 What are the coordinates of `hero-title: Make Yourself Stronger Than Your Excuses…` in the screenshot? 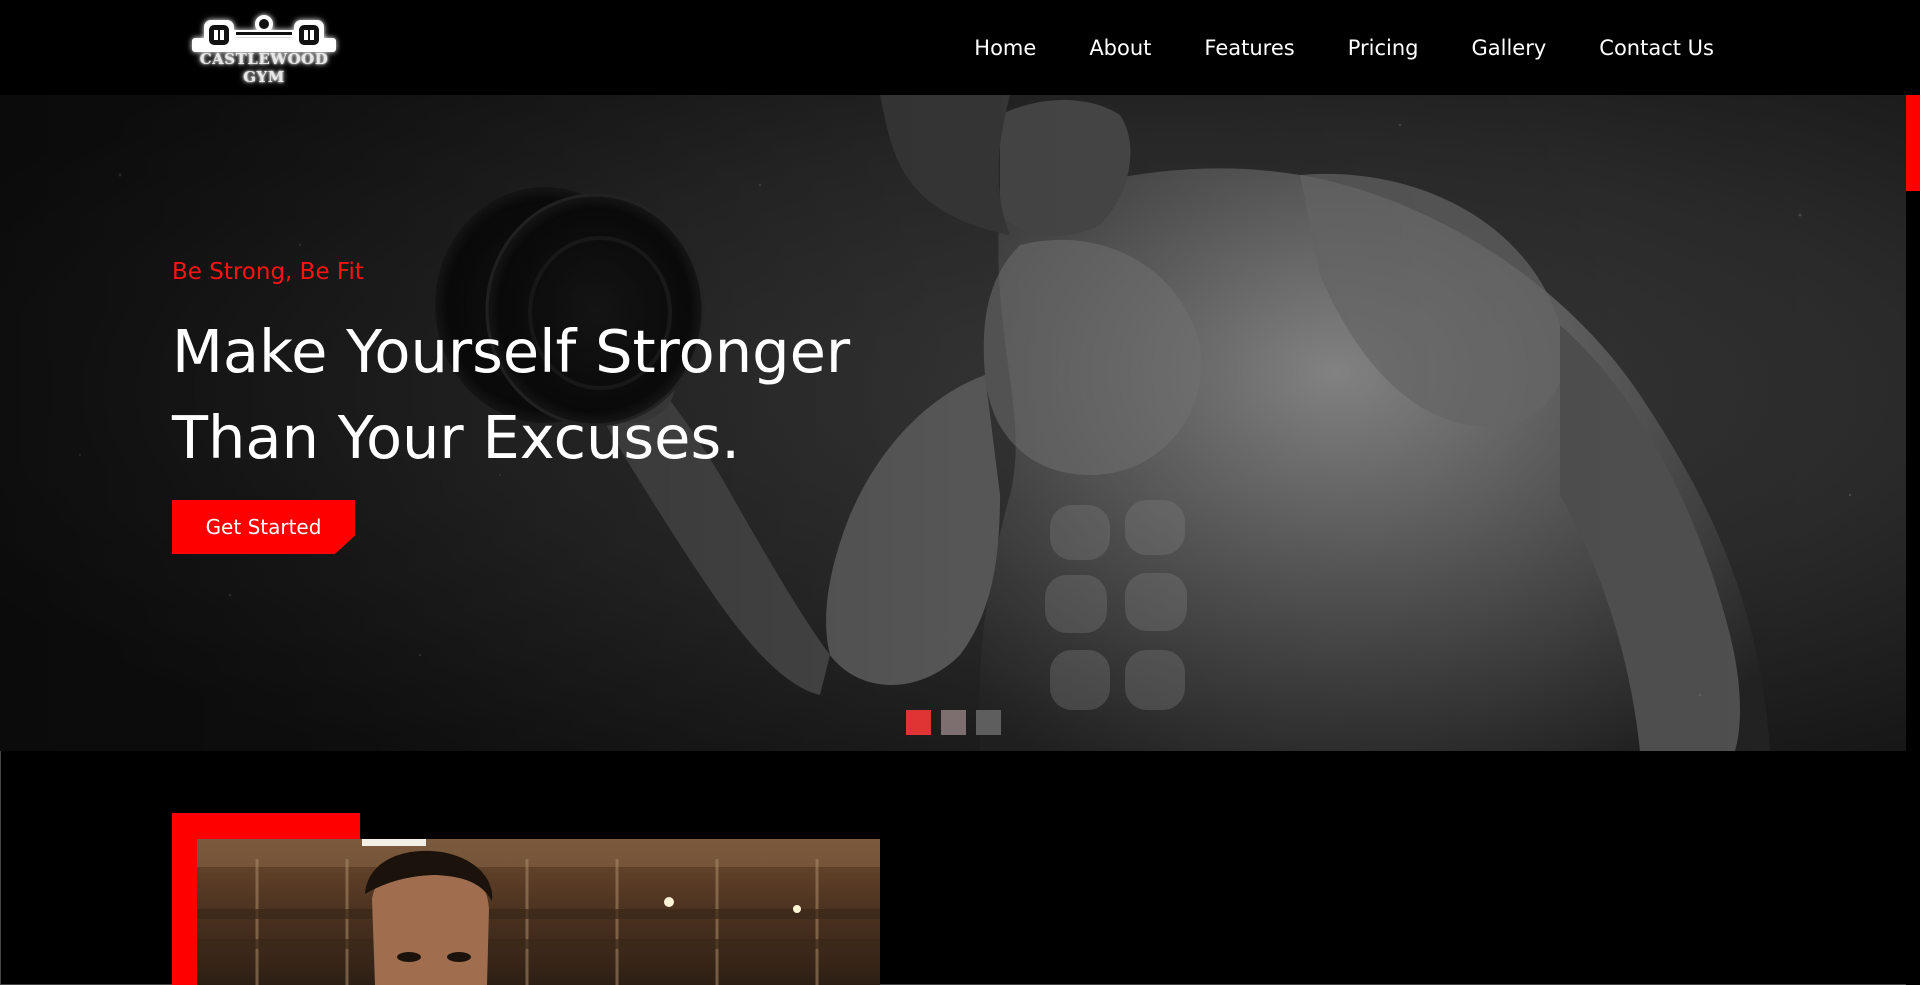 It's located at (511, 395).